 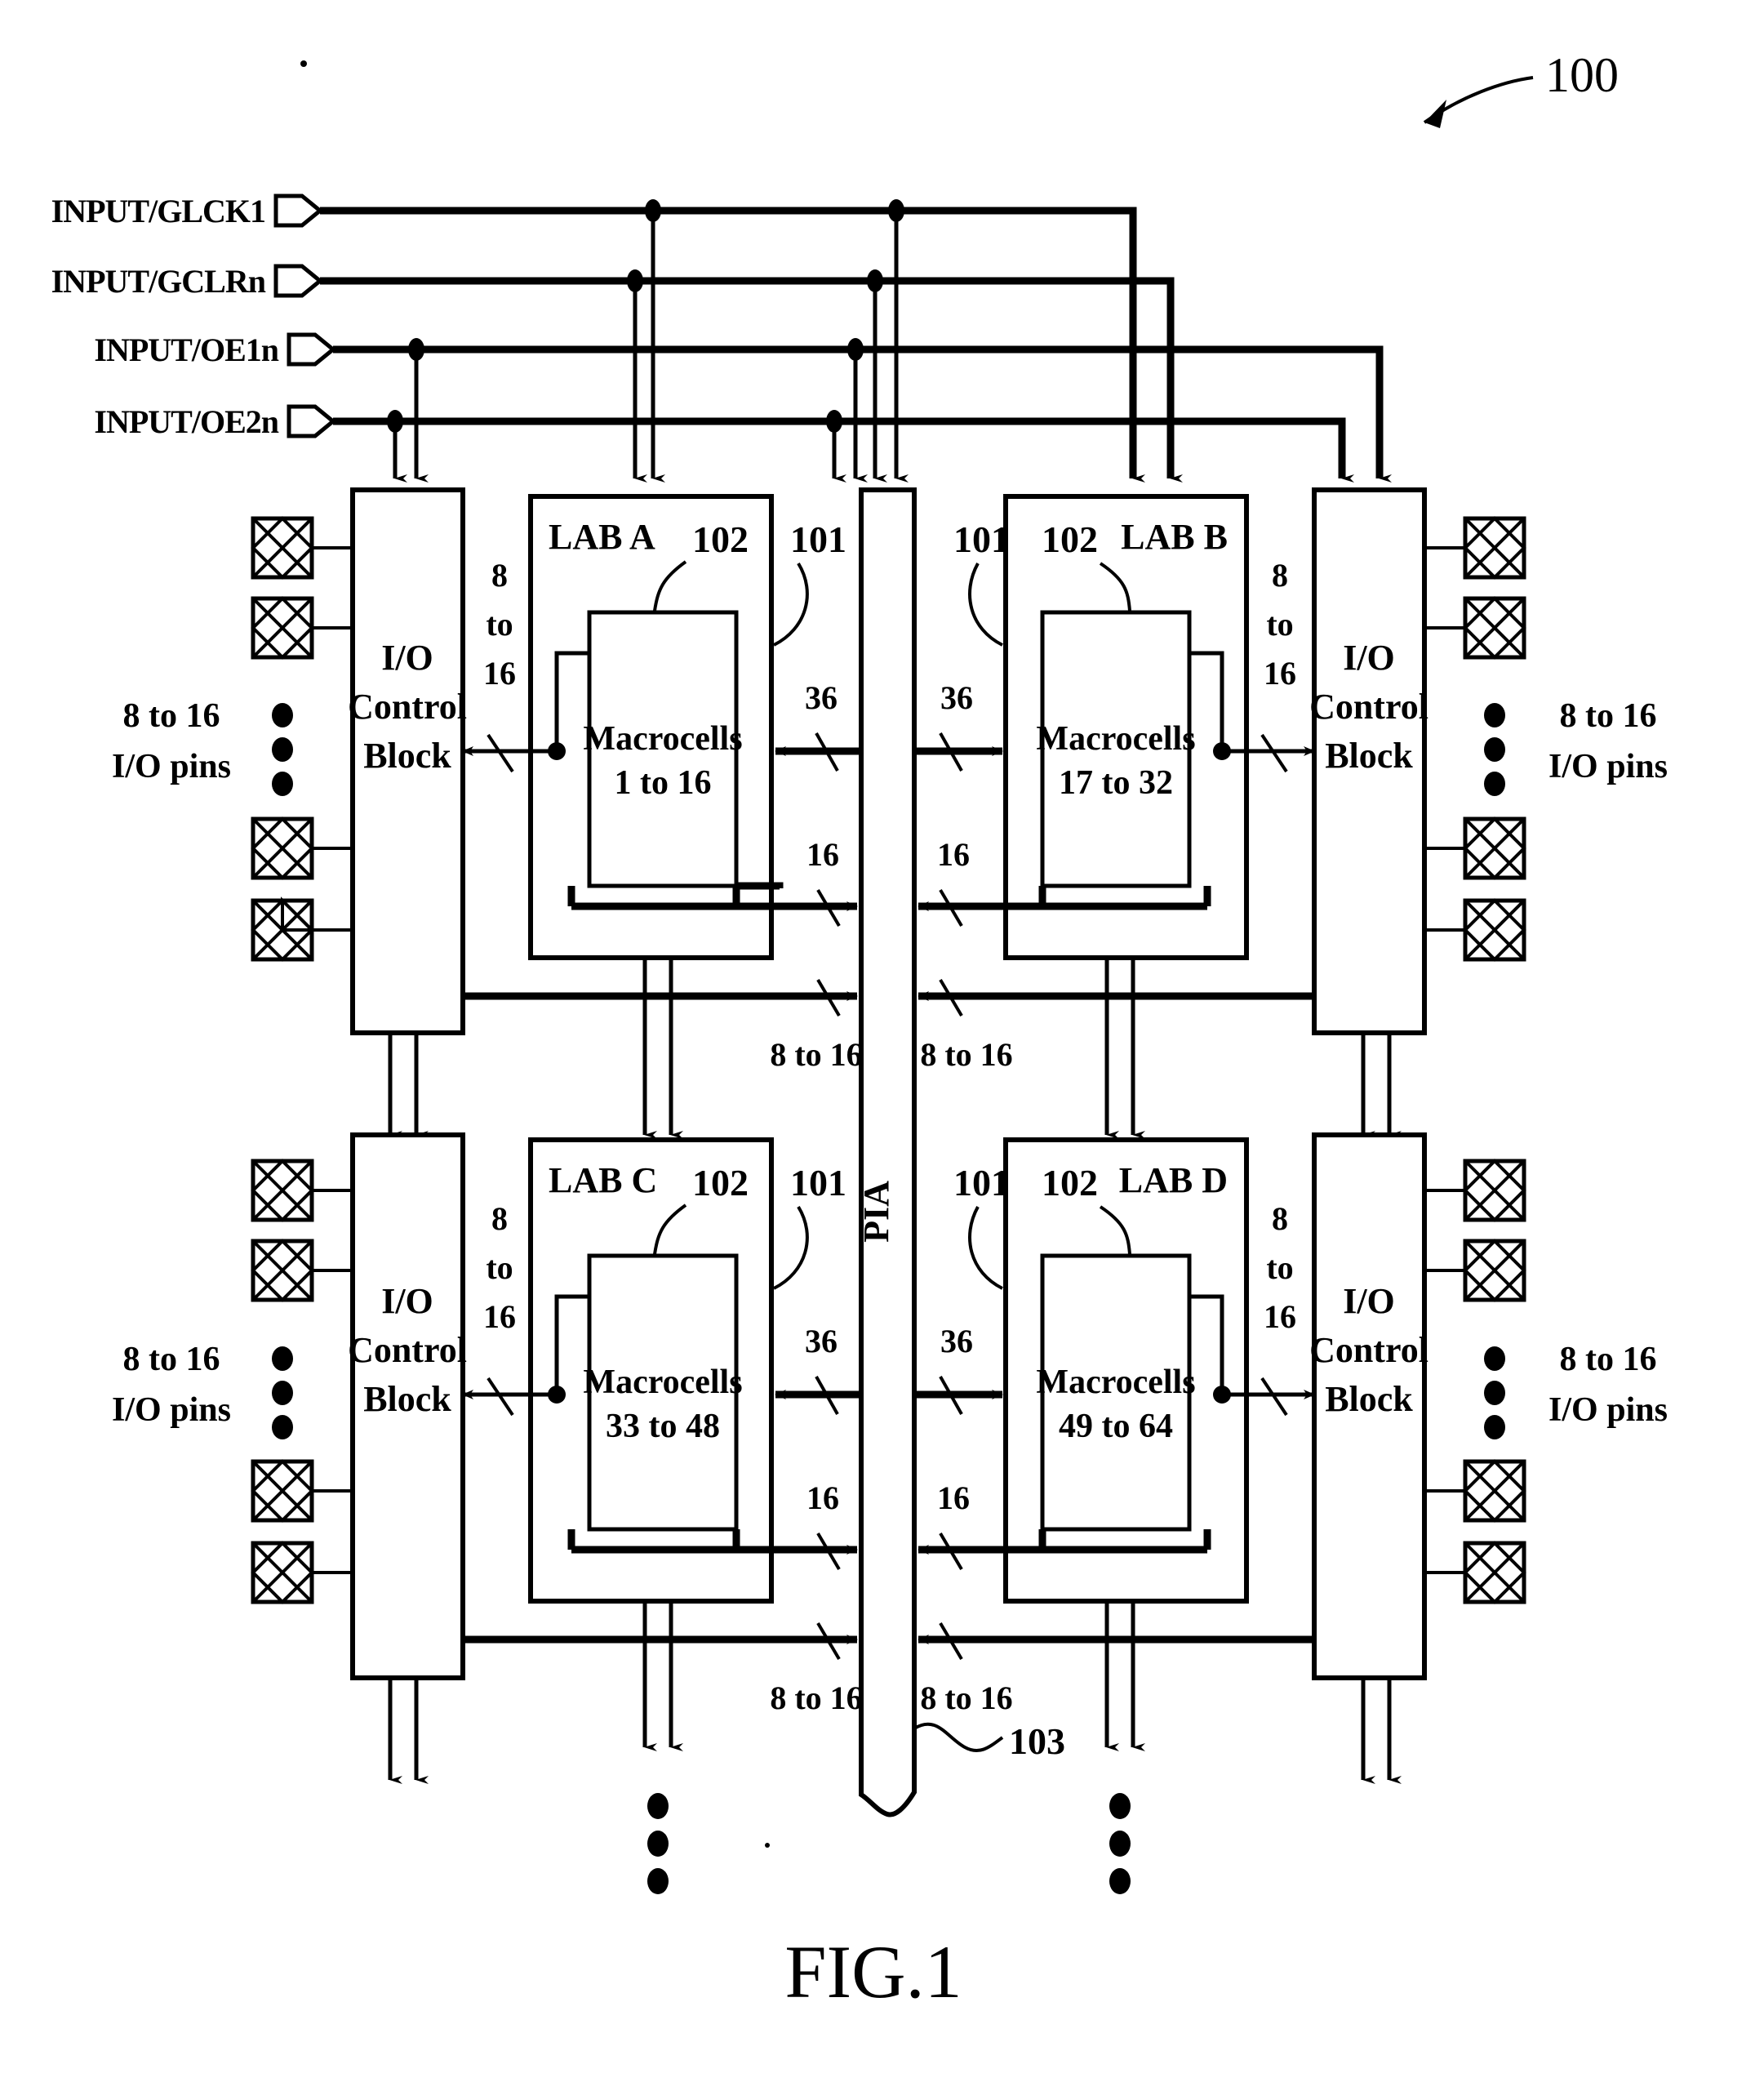 I want to click on bus-label-36-b: 36, so click(x=956, y=697).